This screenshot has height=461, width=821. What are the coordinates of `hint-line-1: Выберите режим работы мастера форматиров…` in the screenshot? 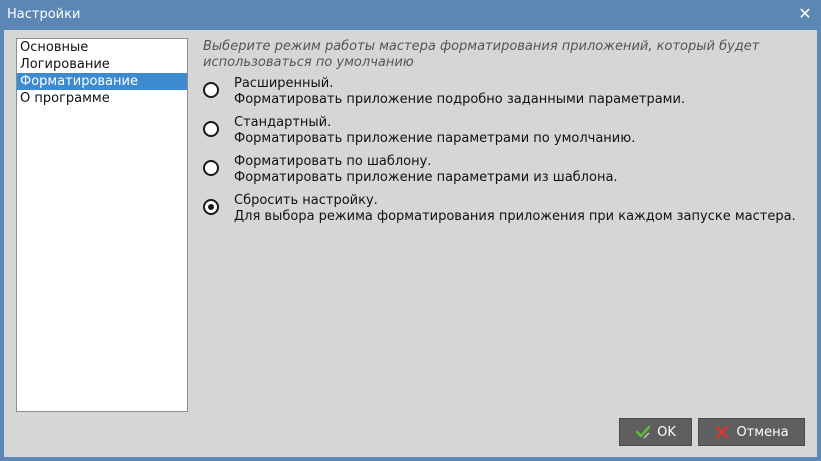 It's located at (481, 46).